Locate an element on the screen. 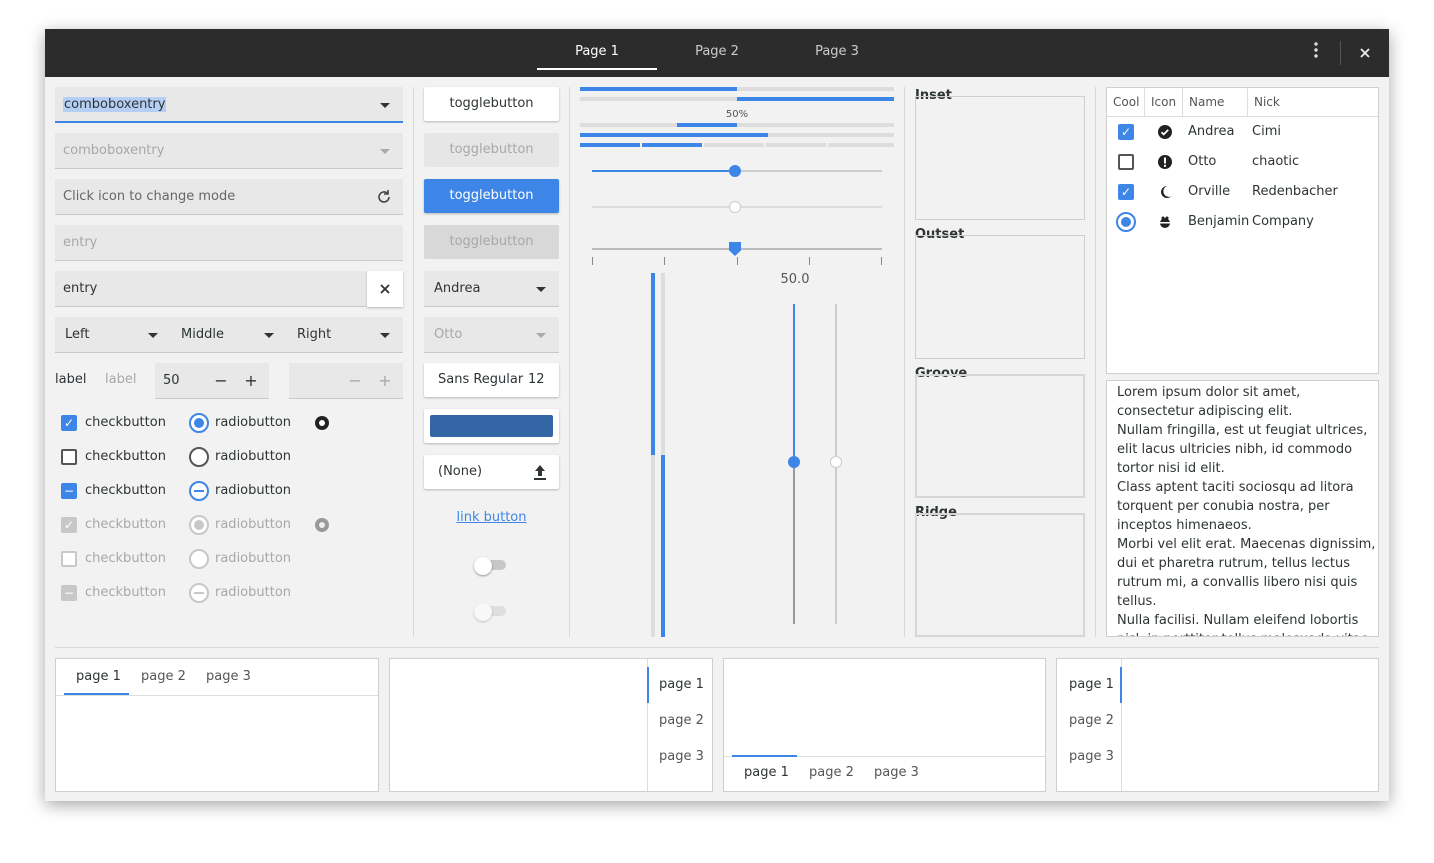  notebook-left-tab-2: page 2 is located at coordinates (1091, 720).